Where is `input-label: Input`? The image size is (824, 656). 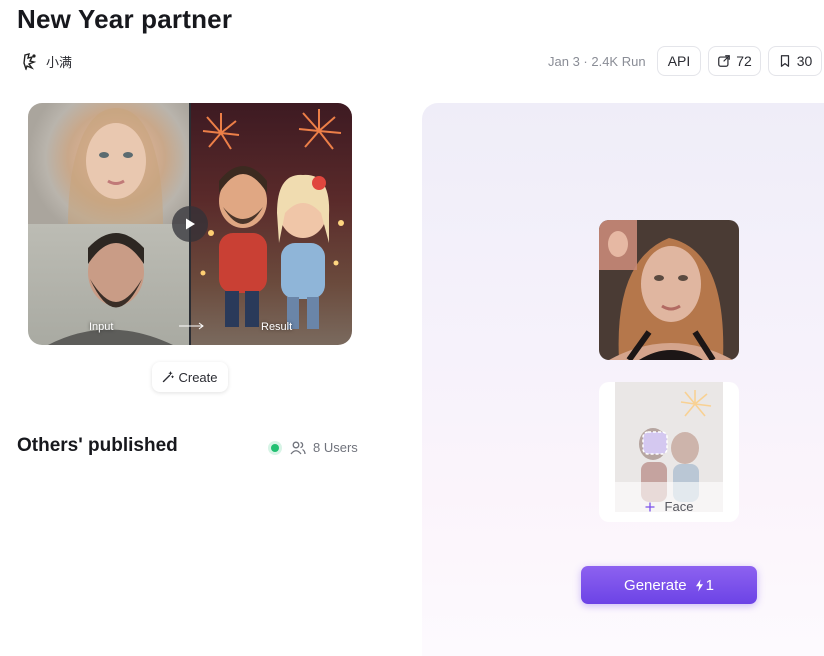
input-label: Input is located at coordinates (101, 327).